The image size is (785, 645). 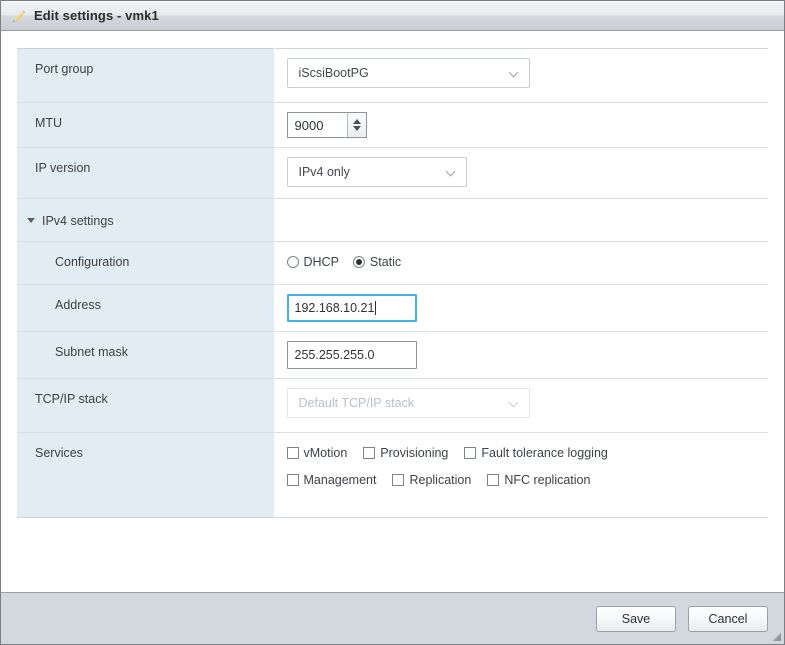 What do you see at coordinates (333, 73) in the screenshot?
I see `port-group-selected-value: iScsiBootPG` at bounding box center [333, 73].